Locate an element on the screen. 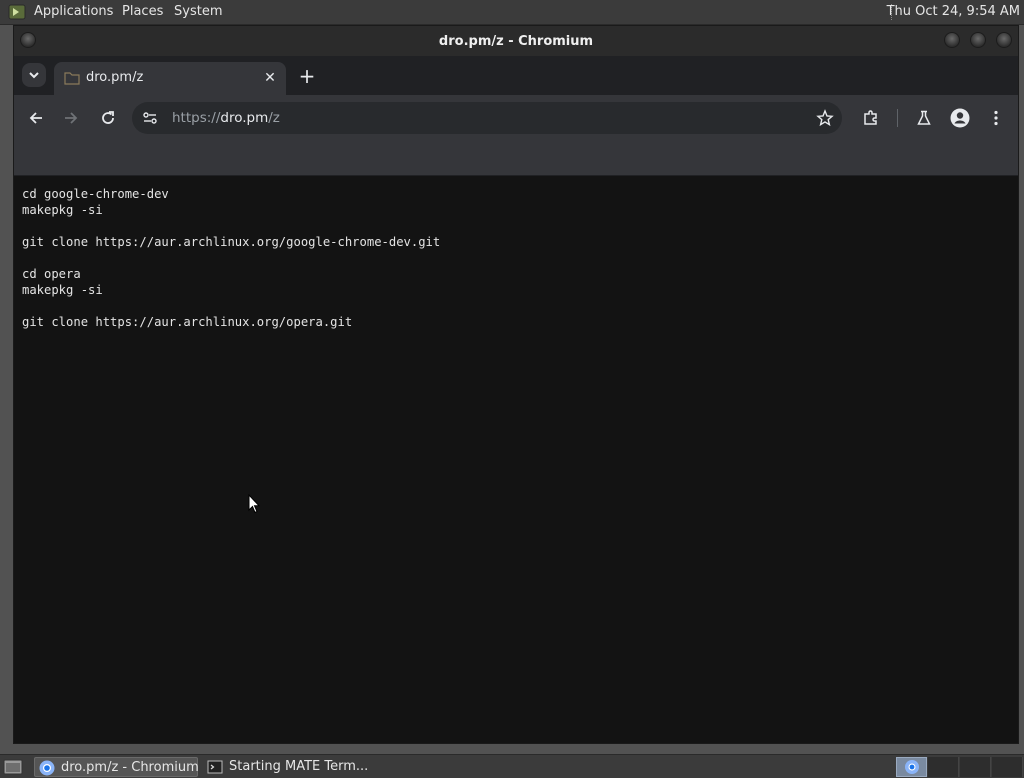 The height and width of the screenshot is (778, 1024). close-window-button is located at coordinates (1004, 40).